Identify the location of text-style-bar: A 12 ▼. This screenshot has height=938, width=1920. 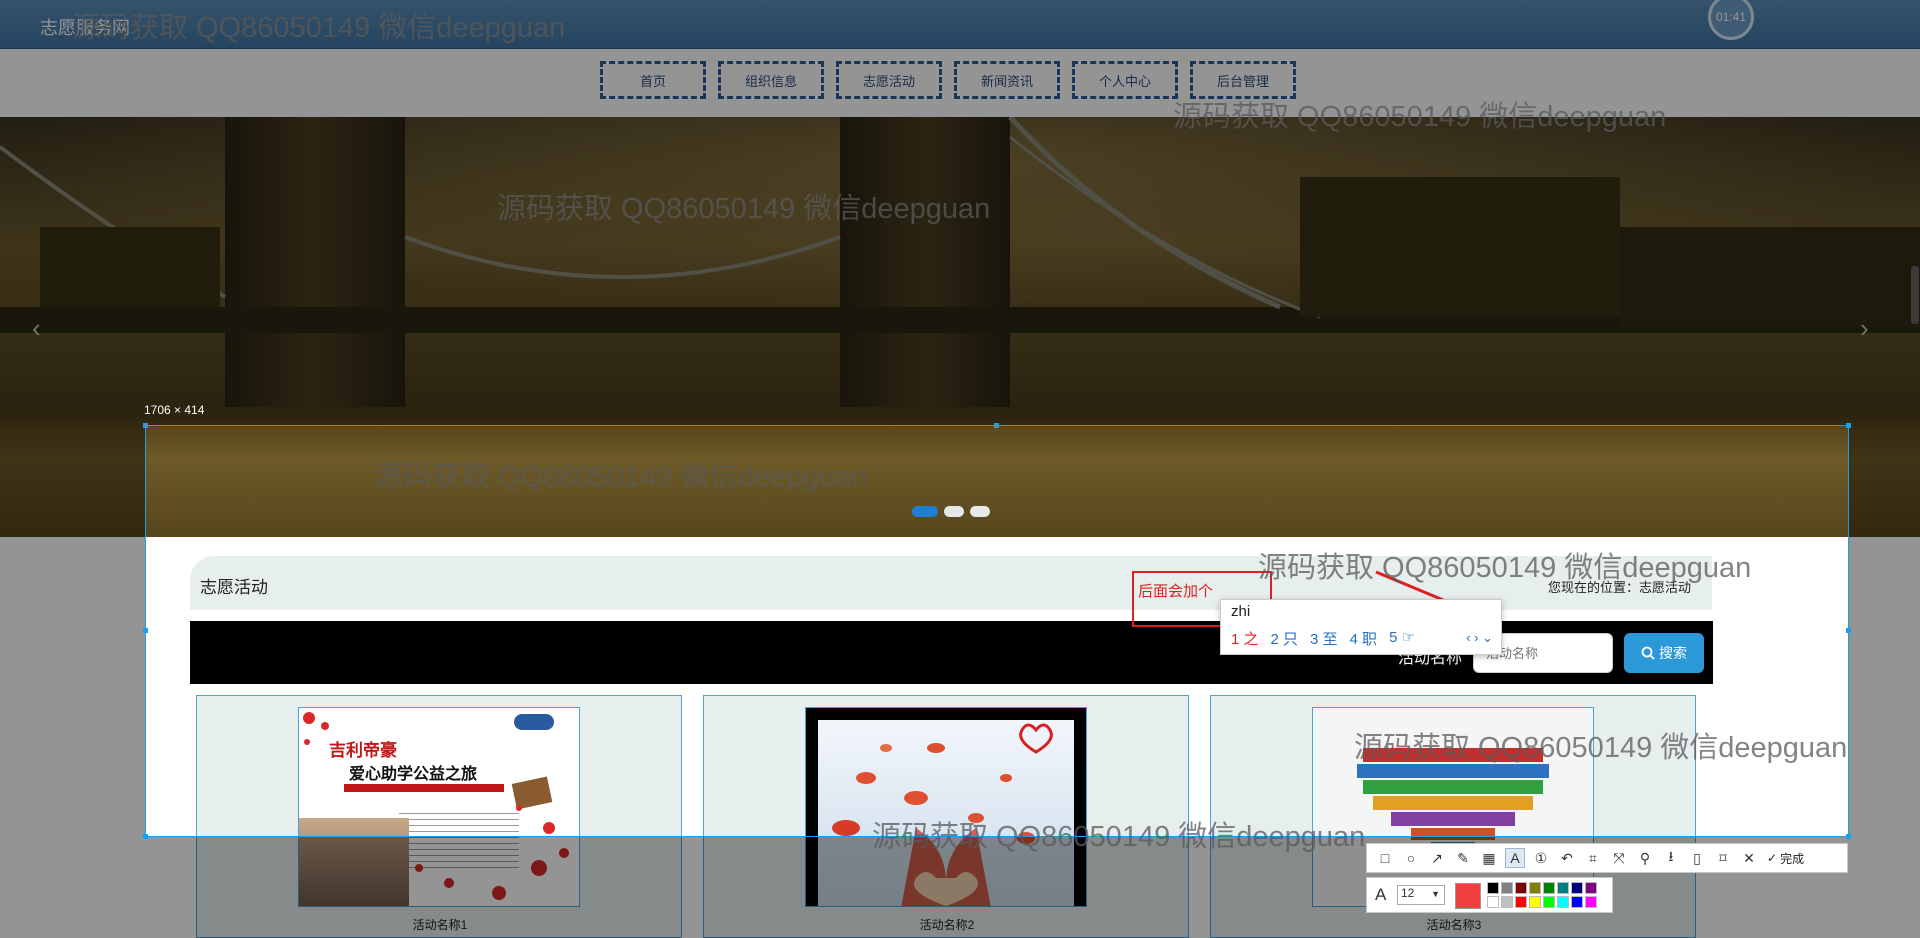
(1489, 895).